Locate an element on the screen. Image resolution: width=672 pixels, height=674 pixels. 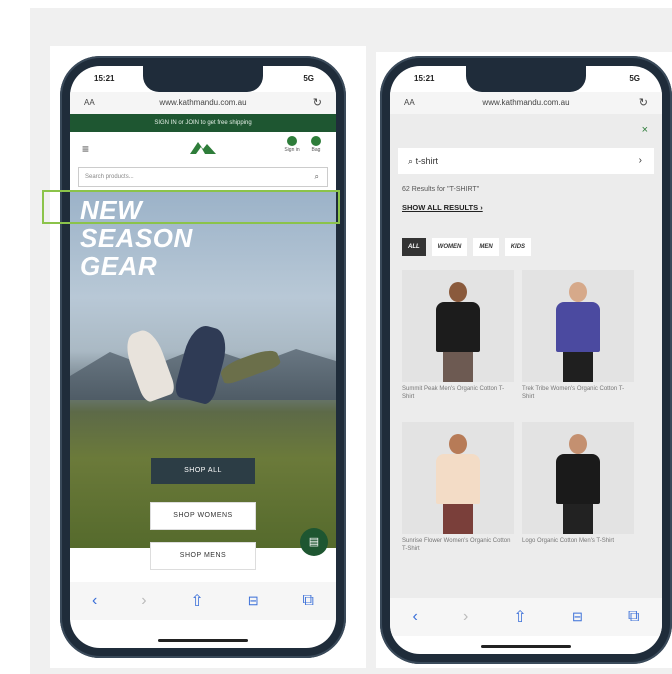
chat-icon: ▤ is located at coordinates (314, 542).